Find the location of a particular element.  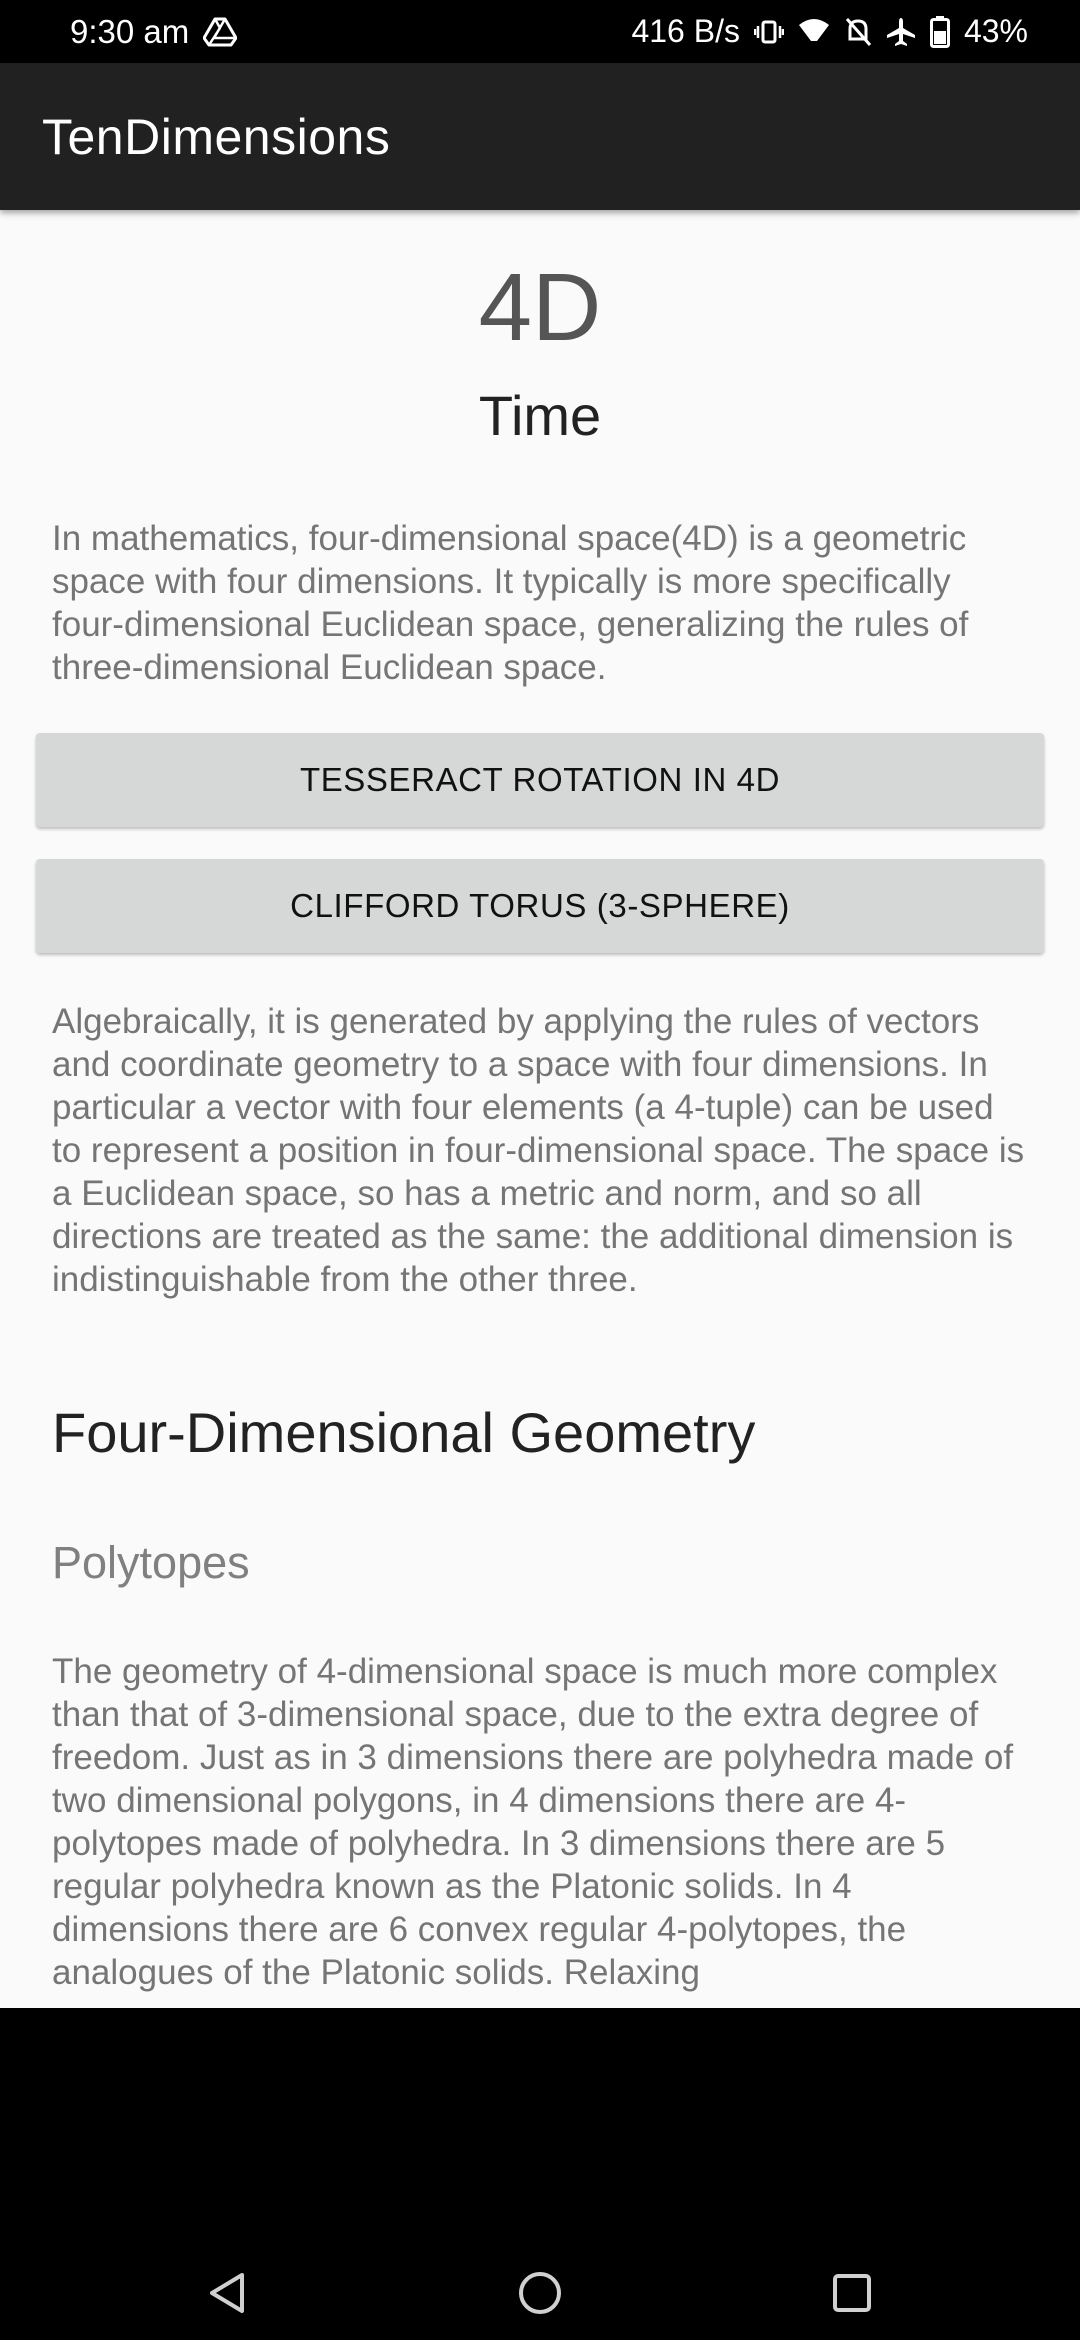

dimension-name: Time is located at coordinates (540, 415).